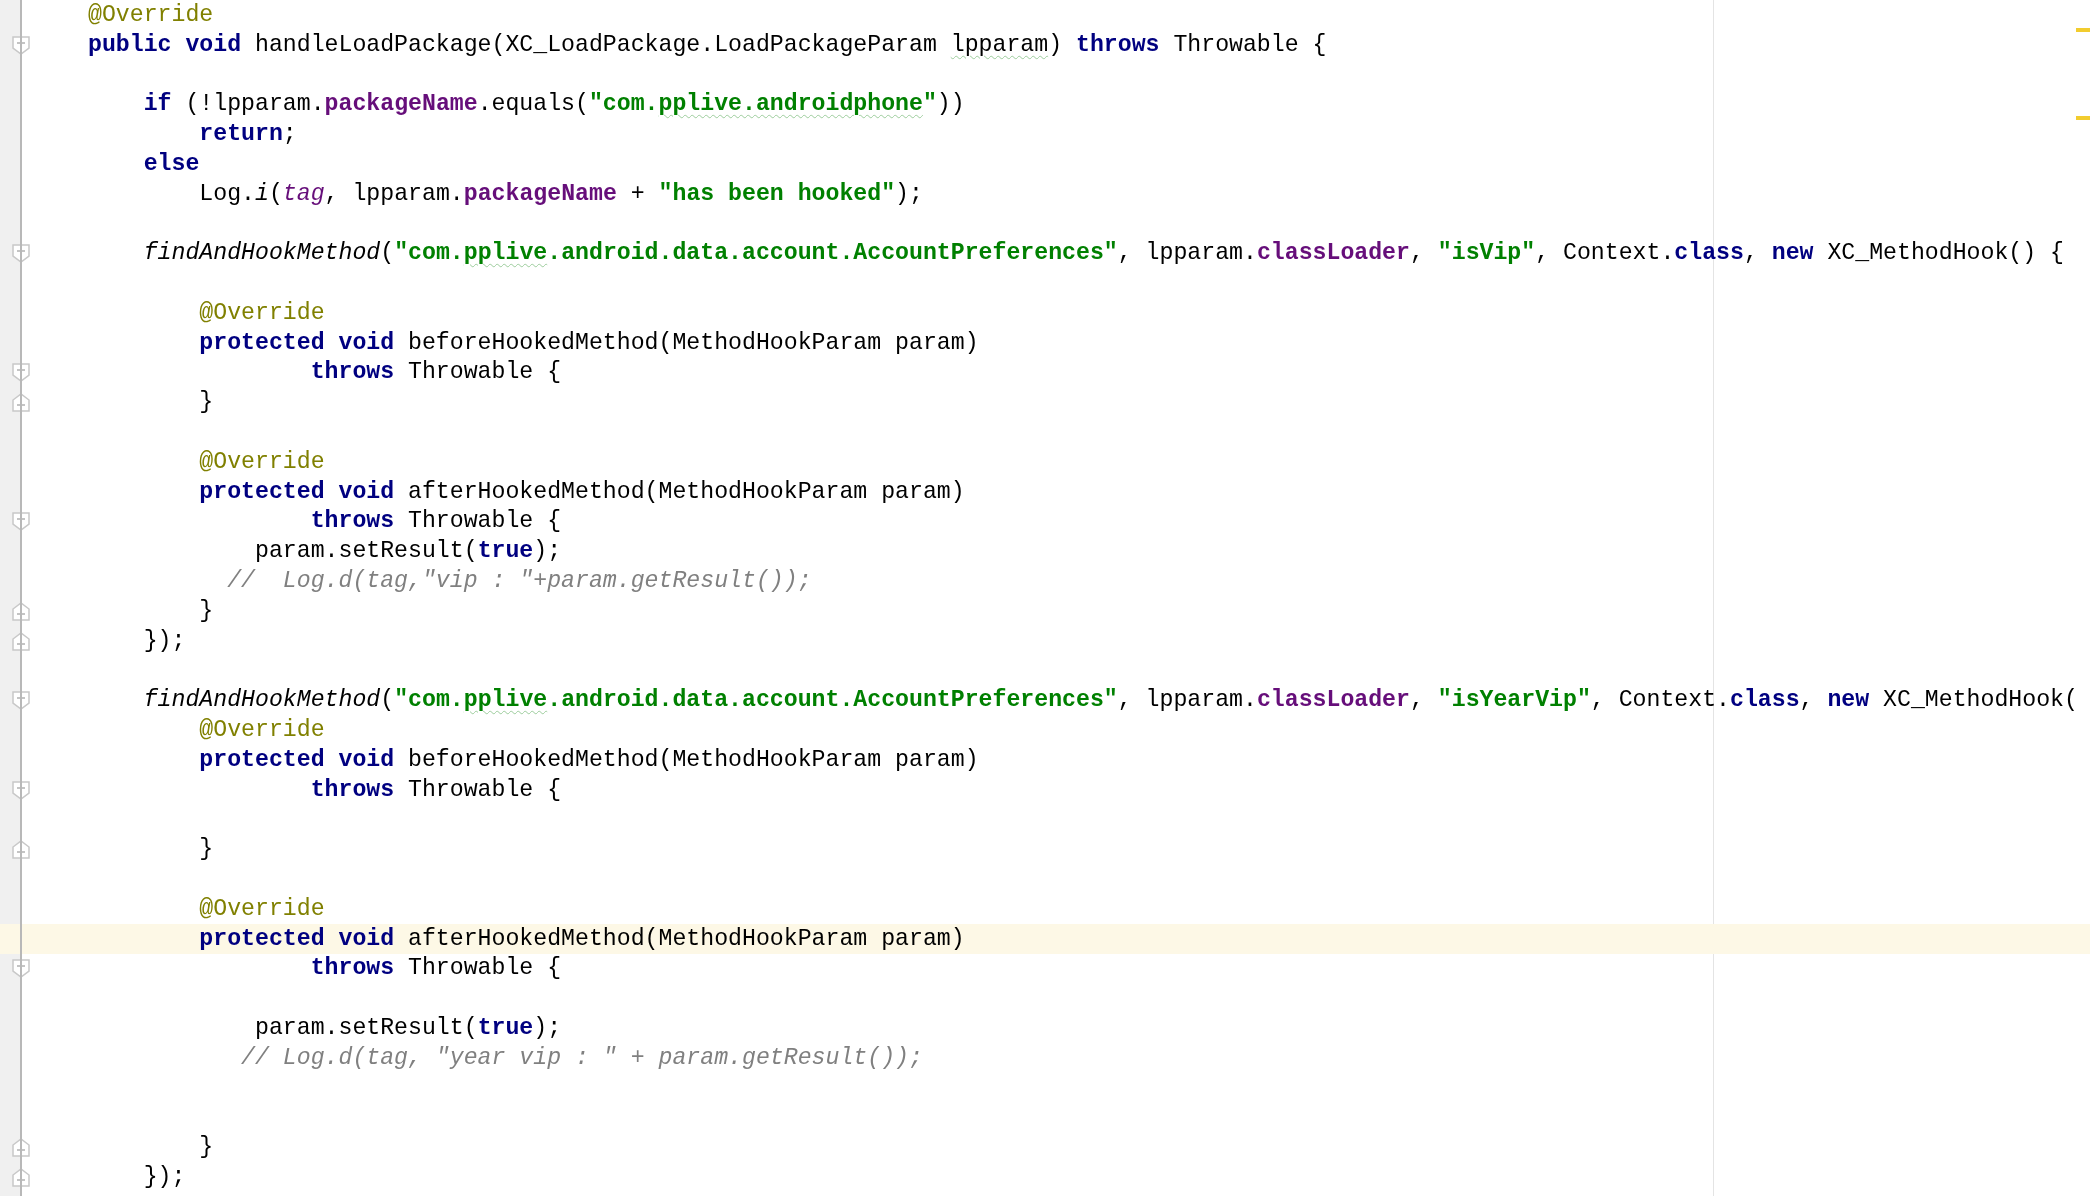 Image resolution: width=2090 pixels, height=1196 pixels. Describe the element at coordinates (171, 164) in the screenshot. I see `code-line: else` at that location.